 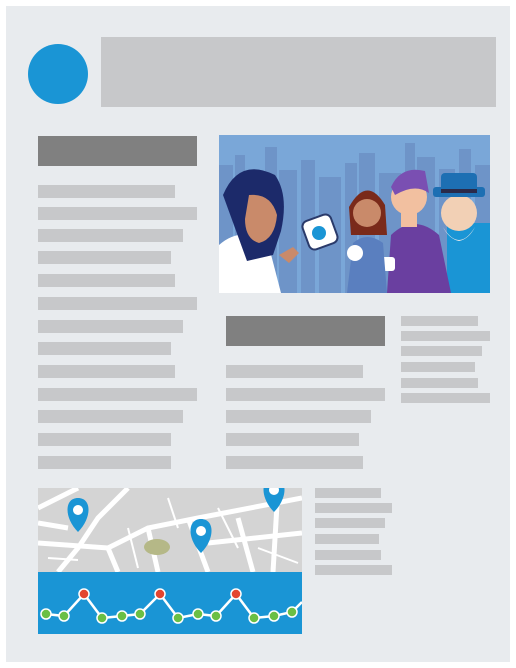 I want to click on left-heading-placeholder, so click(x=117, y=151).